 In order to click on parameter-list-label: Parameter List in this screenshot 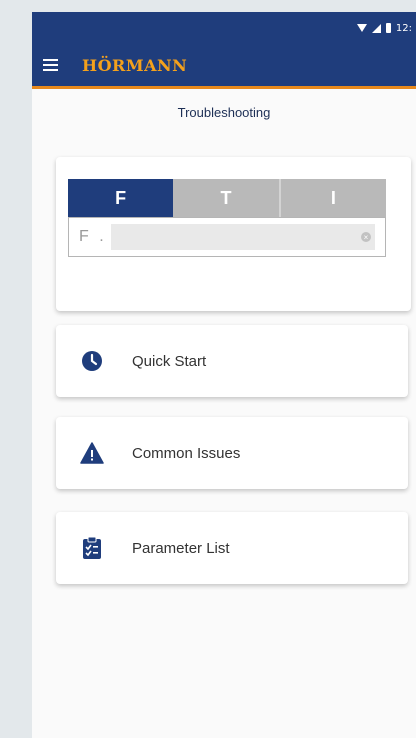, I will do `click(181, 548)`.